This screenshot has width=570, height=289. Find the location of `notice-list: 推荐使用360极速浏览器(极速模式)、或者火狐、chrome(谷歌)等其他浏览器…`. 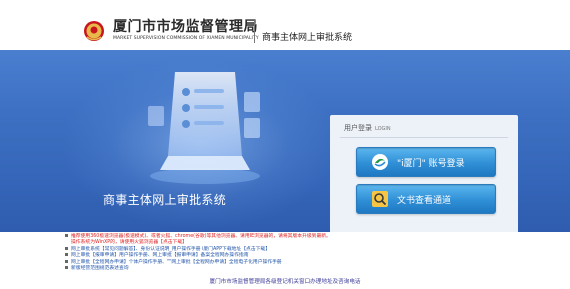

notice-list: 推荐使用360极速浏览器(极速模式)、或者火狐、chrome(谷歌)等其他浏览器… is located at coordinates (295, 253).